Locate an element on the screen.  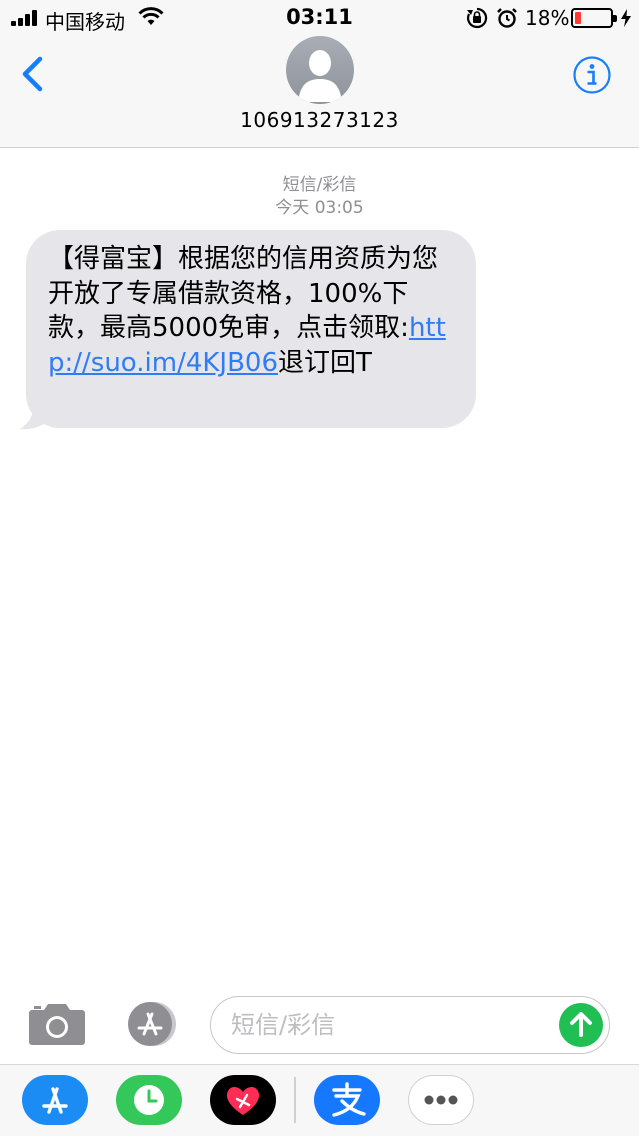
app-drawer-divider is located at coordinates (295, 1100).